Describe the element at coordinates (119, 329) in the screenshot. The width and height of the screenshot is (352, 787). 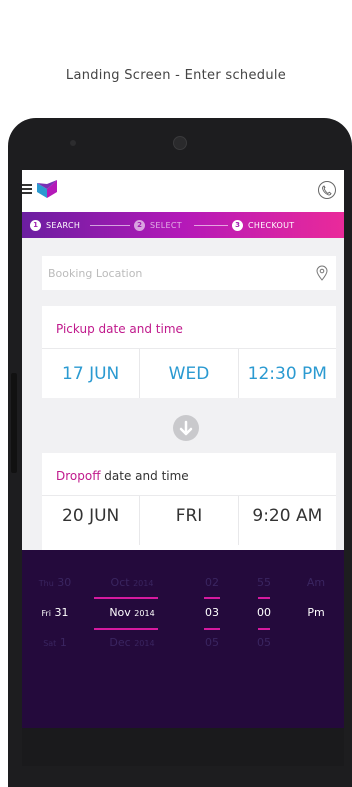
I see `pickup-title: Pickup date and time` at that location.